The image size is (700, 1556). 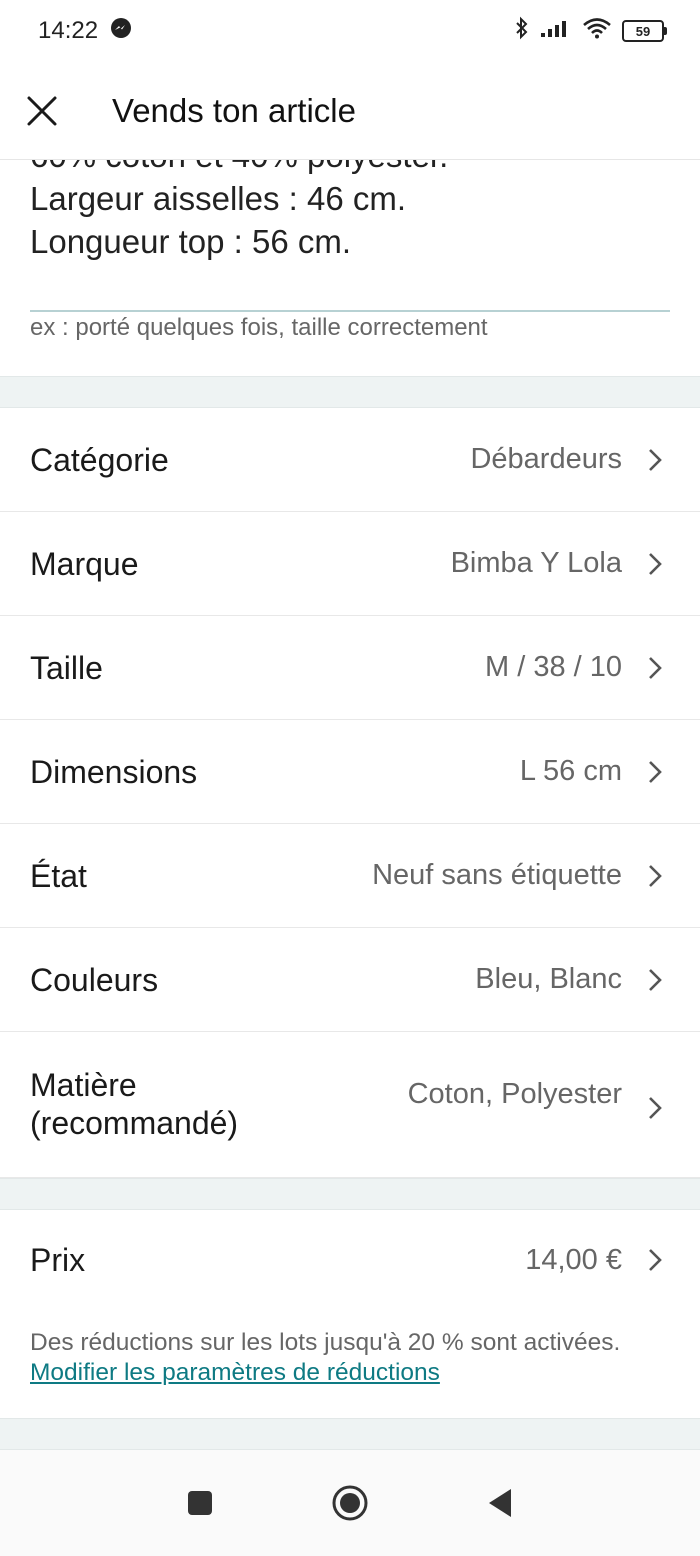 What do you see at coordinates (350, 980) in the screenshot?
I see `row-couleurs: Couleurs Bleu, Blanc` at bounding box center [350, 980].